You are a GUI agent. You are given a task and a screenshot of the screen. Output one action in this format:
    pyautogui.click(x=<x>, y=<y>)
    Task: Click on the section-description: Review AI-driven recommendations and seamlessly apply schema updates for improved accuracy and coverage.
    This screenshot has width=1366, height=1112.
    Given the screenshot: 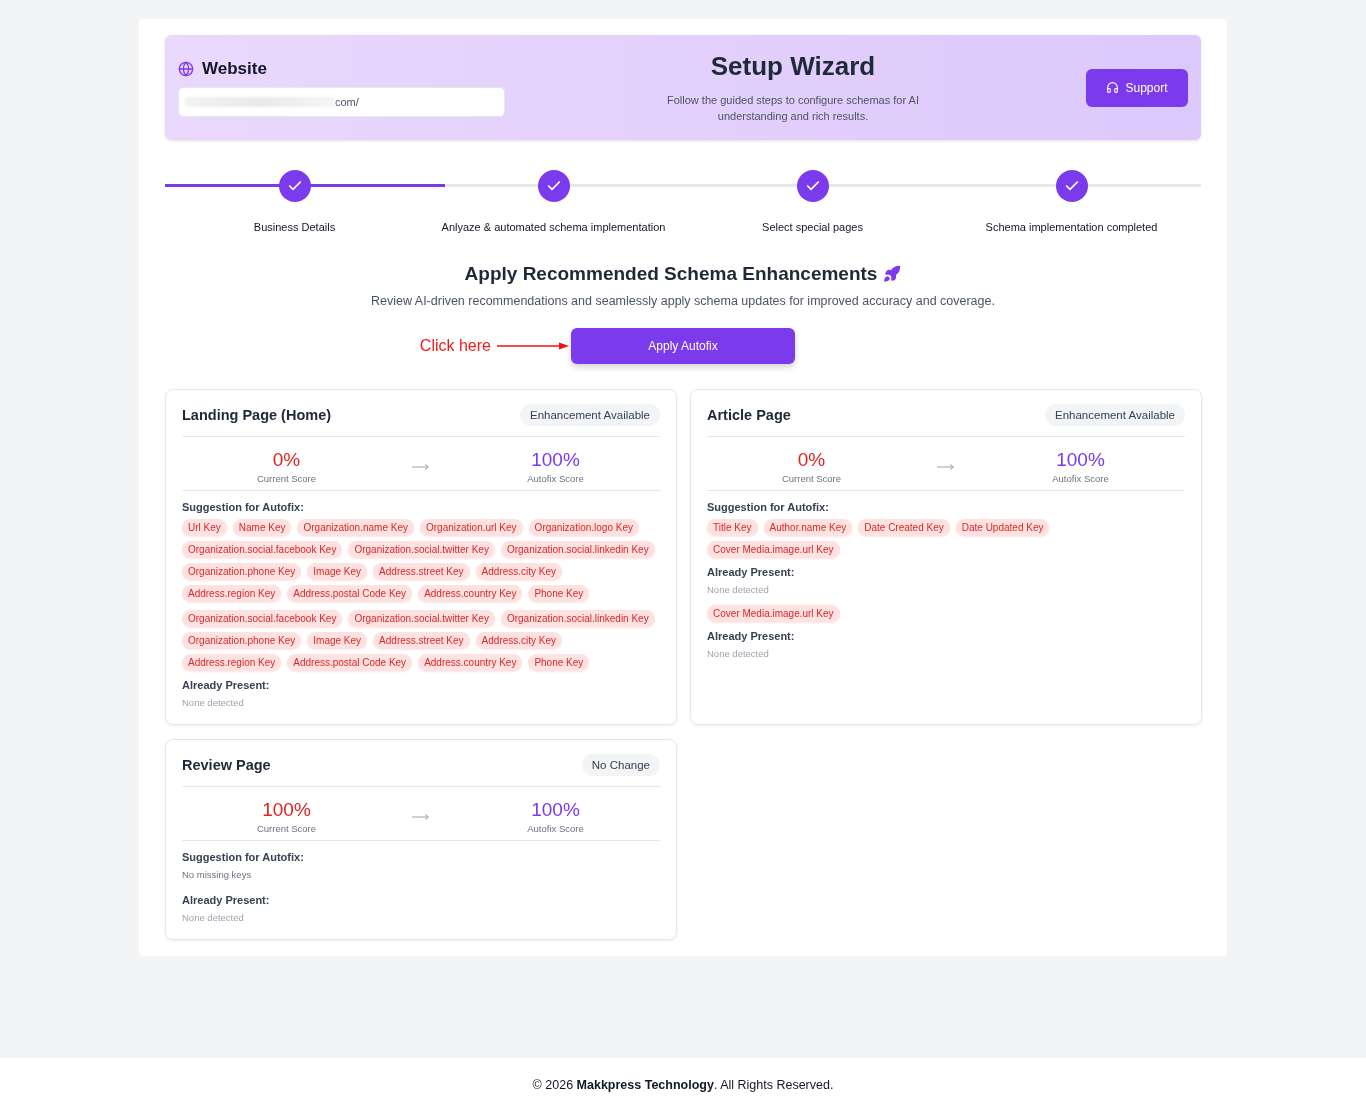 What is the action you would take?
    pyautogui.click(x=683, y=301)
    